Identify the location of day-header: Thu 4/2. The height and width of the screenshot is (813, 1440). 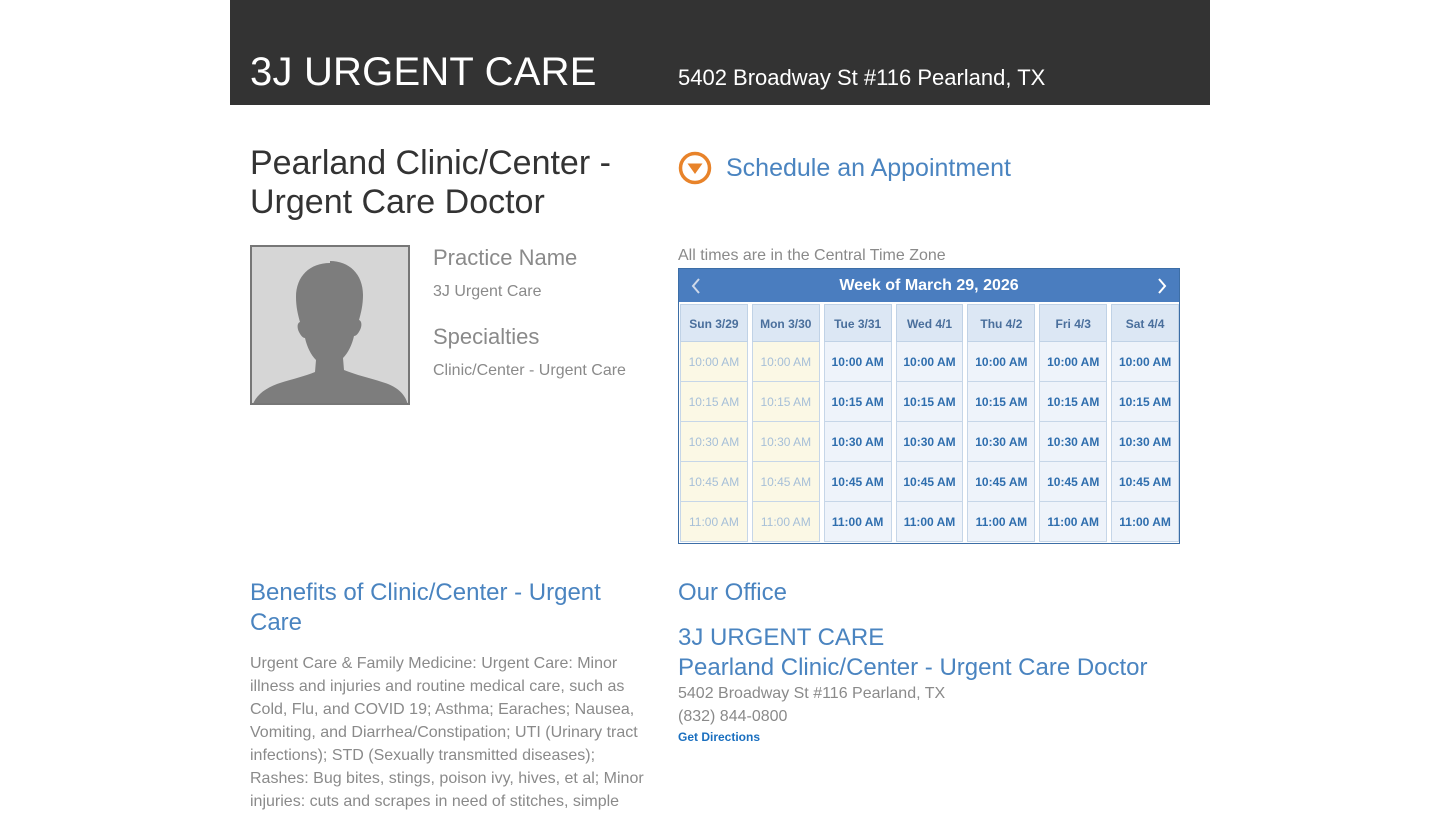
(1001, 323).